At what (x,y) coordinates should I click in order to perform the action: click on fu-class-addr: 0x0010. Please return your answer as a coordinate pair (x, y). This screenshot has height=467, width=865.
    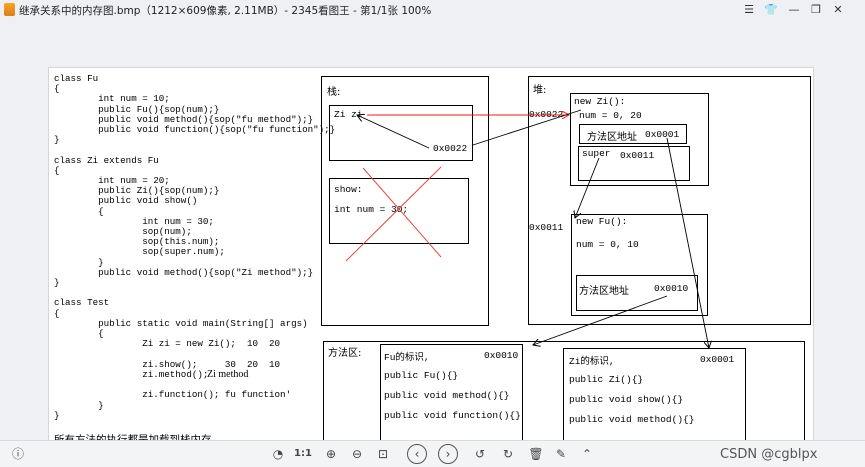
    Looking at the image, I should click on (501, 355).